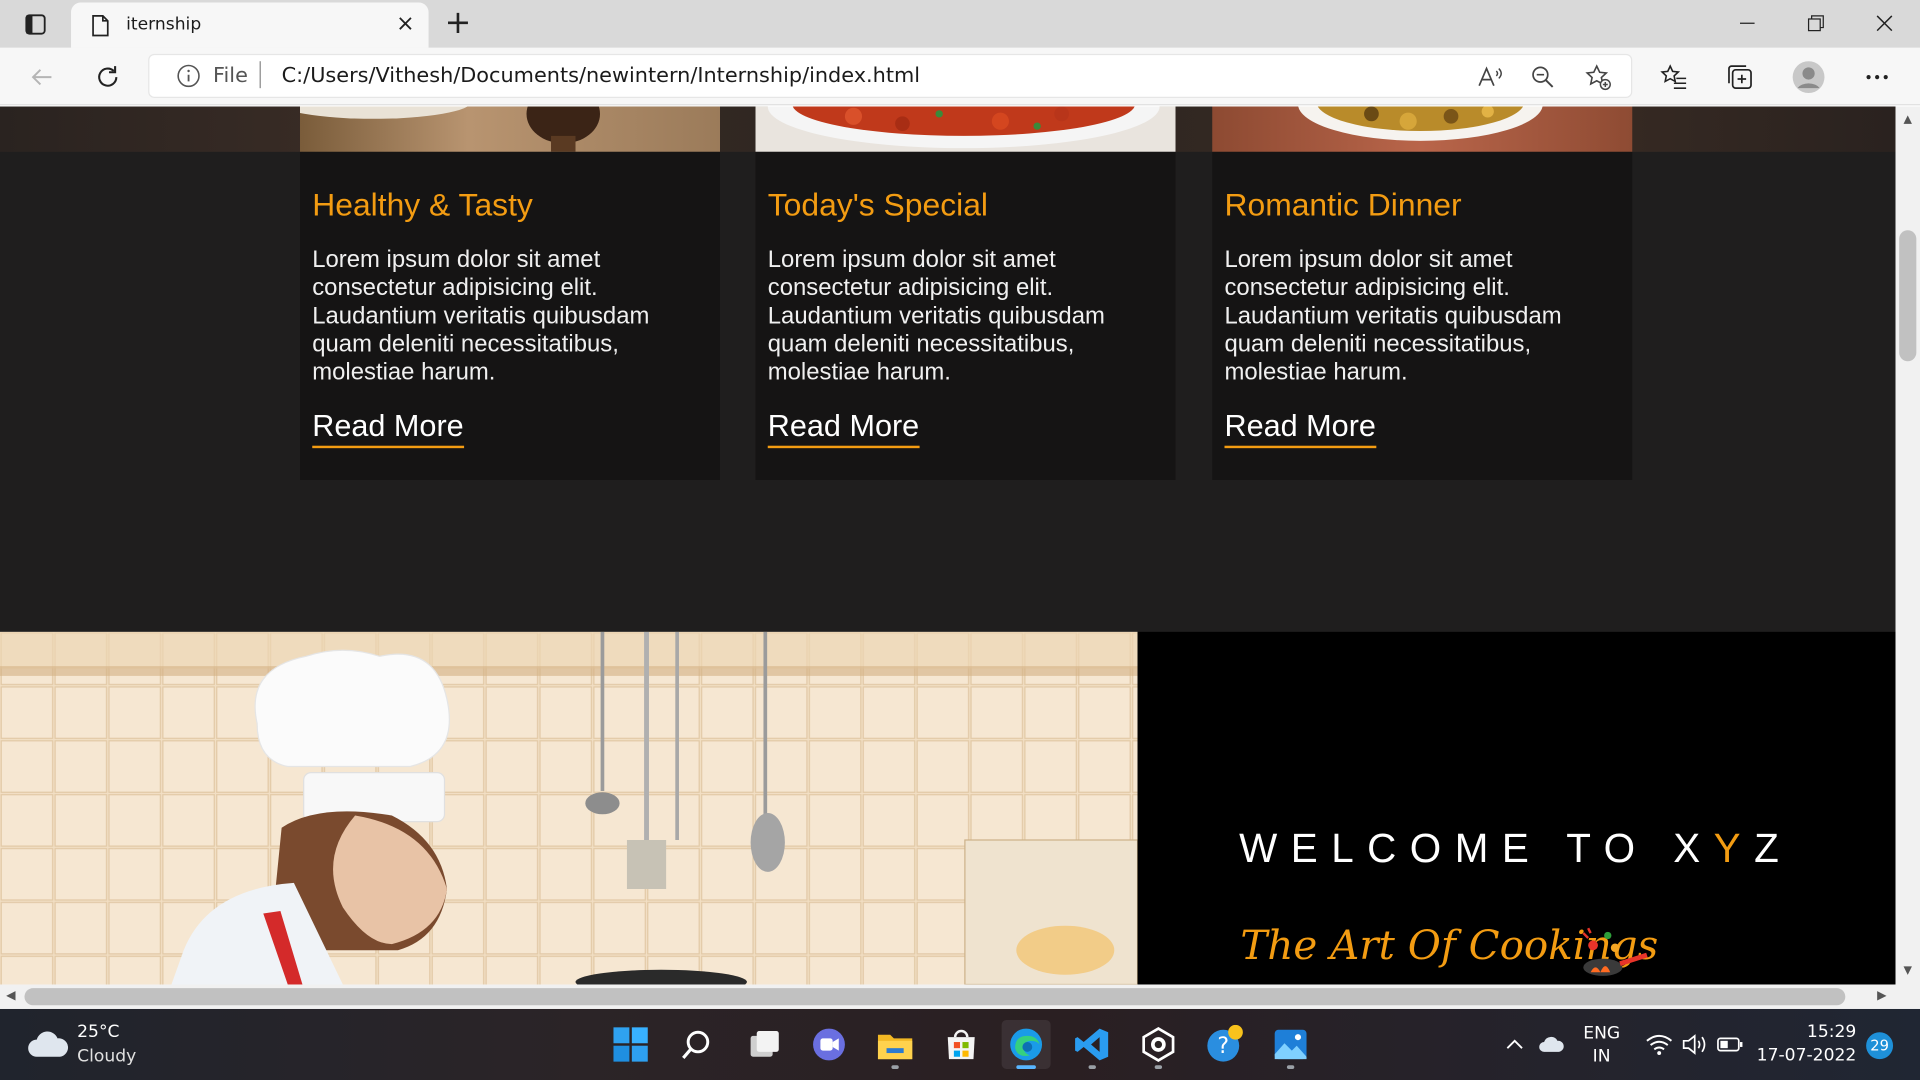  I want to click on edge-browser-icon, so click(1026, 1044).